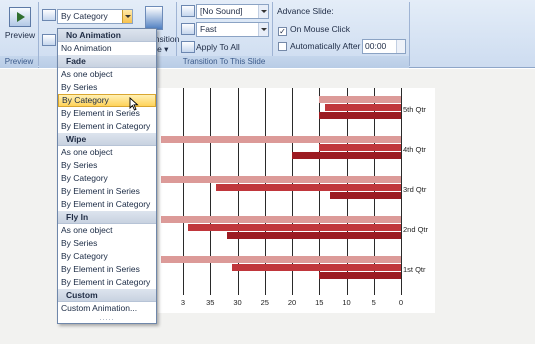 This screenshot has height=344, width=535. What do you see at coordinates (210, 302) in the screenshot?
I see `x-tick-label: 35` at bounding box center [210, 302].